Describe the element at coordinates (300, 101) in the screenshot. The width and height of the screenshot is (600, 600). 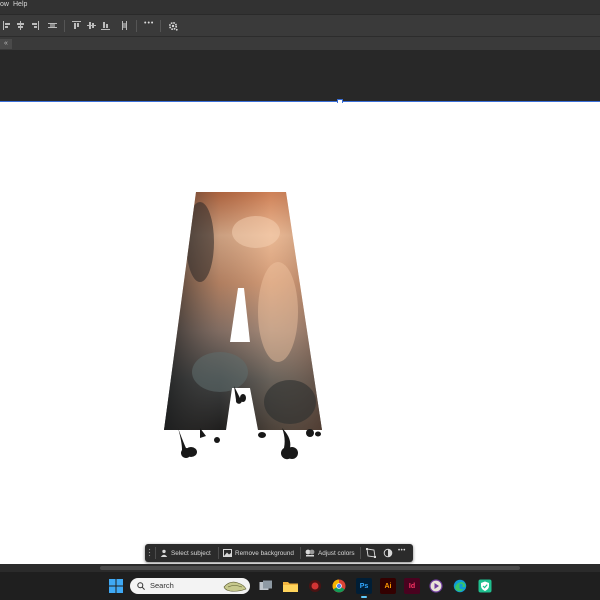
I see `selection-bounding-edge` at that location.